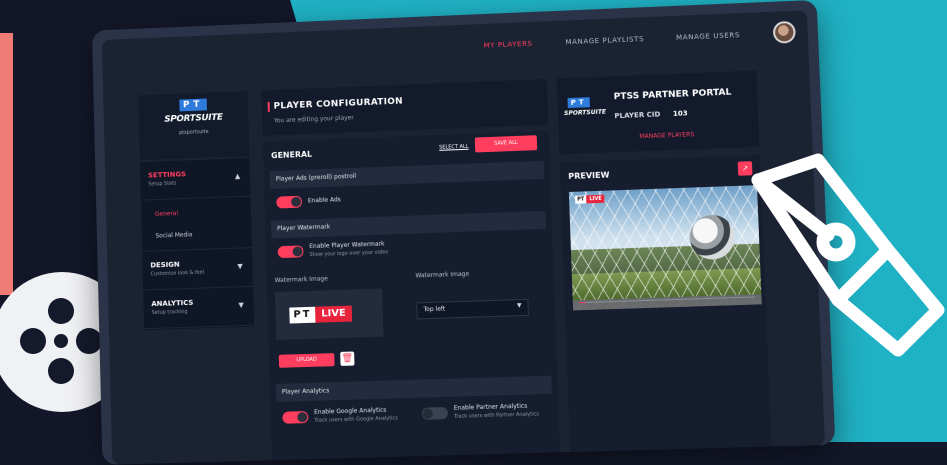 The image size is (947, 465). Describe the element at coordinates (708, 36) in the screenshot. I see `nav-manage-users: MANAGE USERS` at that location.